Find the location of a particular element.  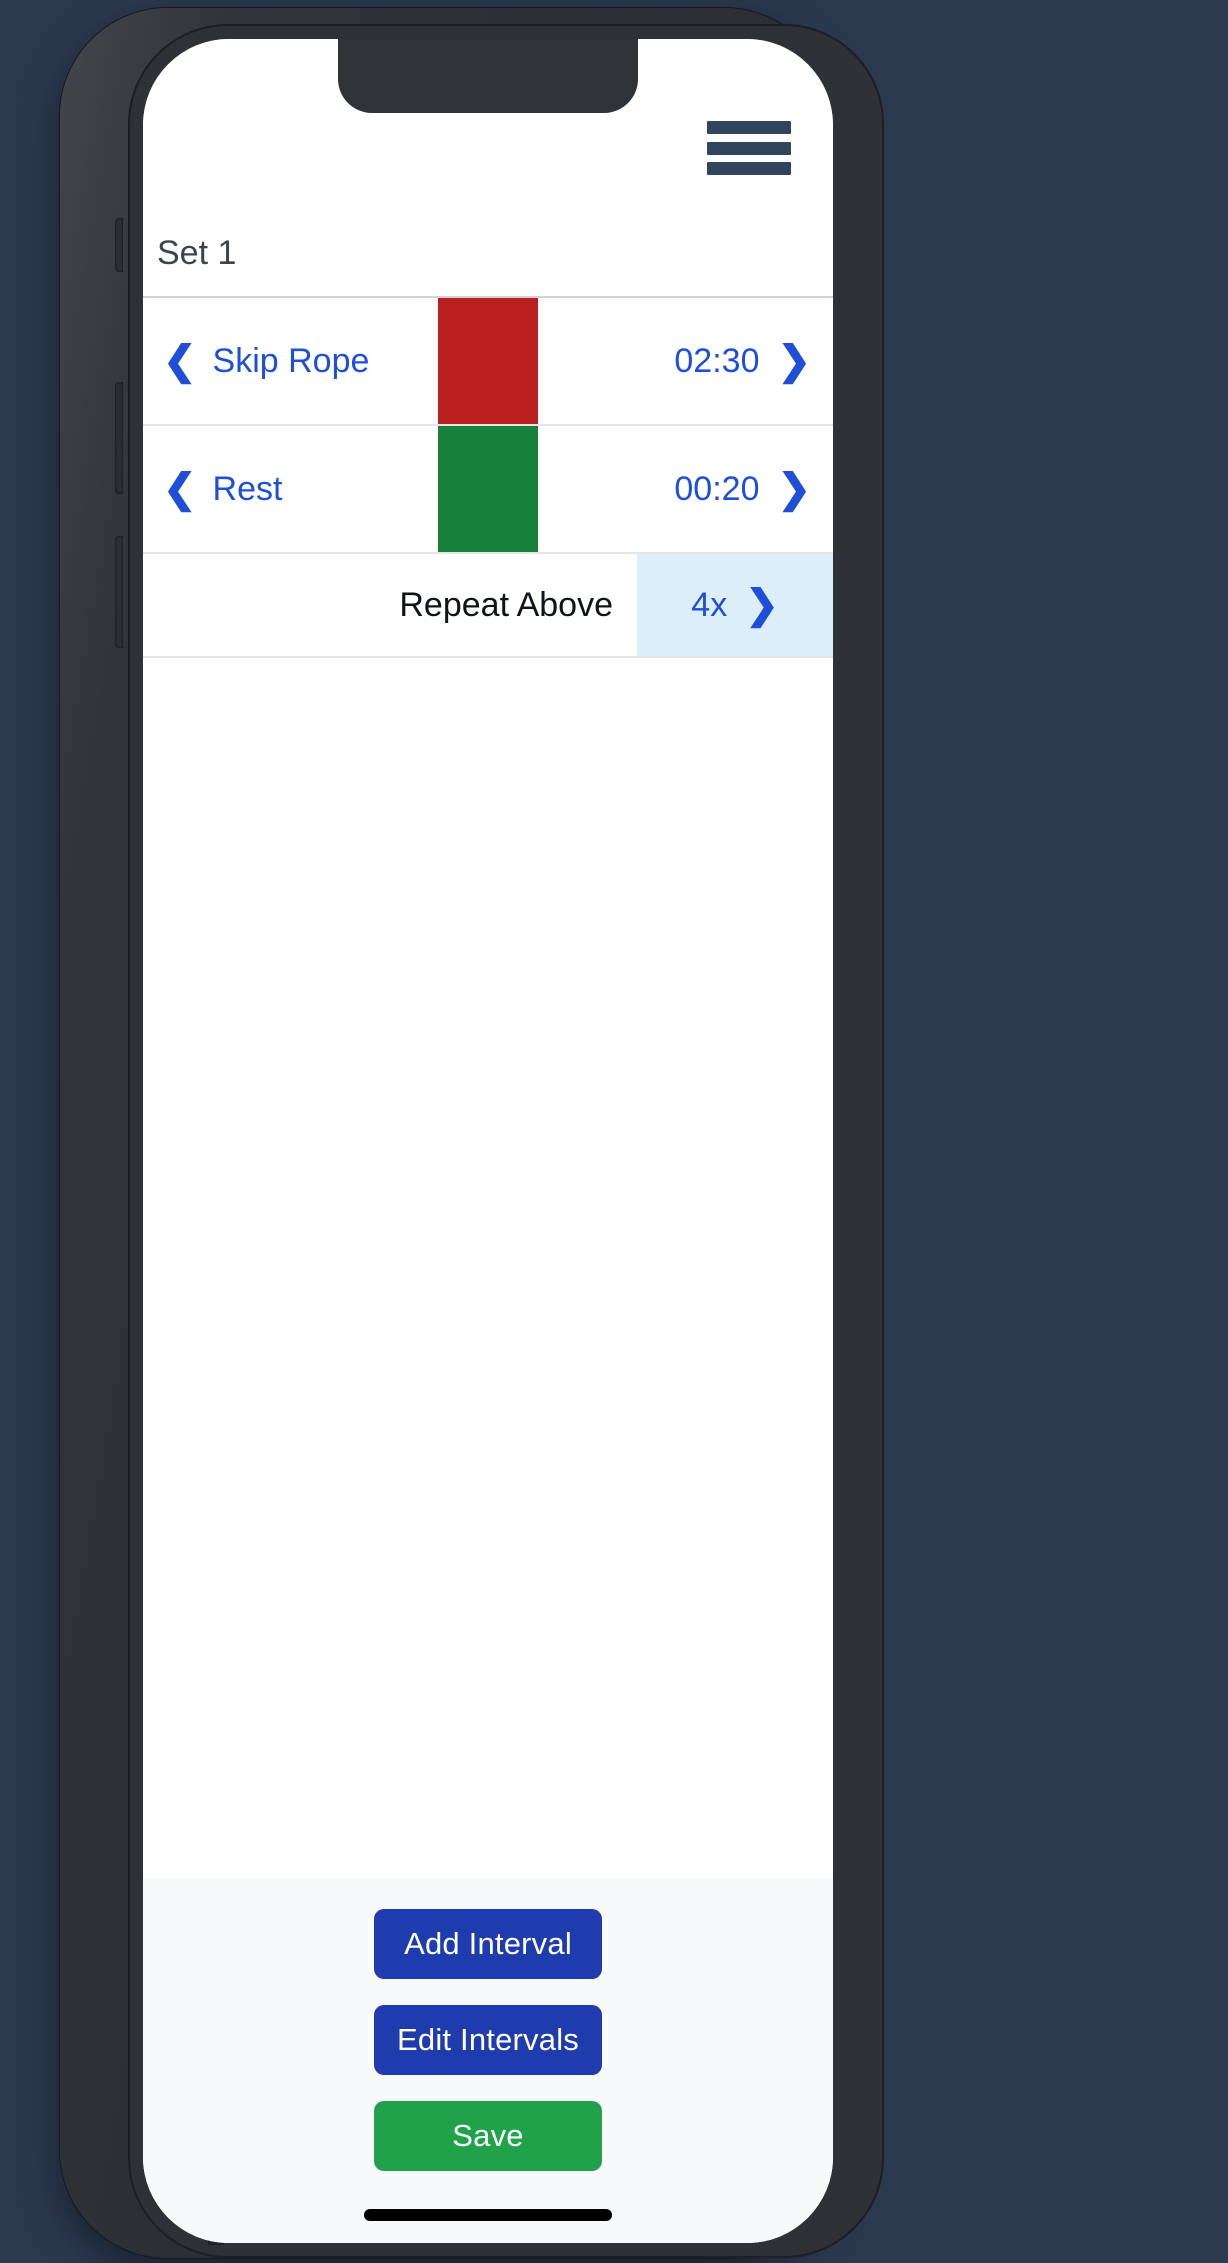

volume-down-button is located at coordinates (119, 592).